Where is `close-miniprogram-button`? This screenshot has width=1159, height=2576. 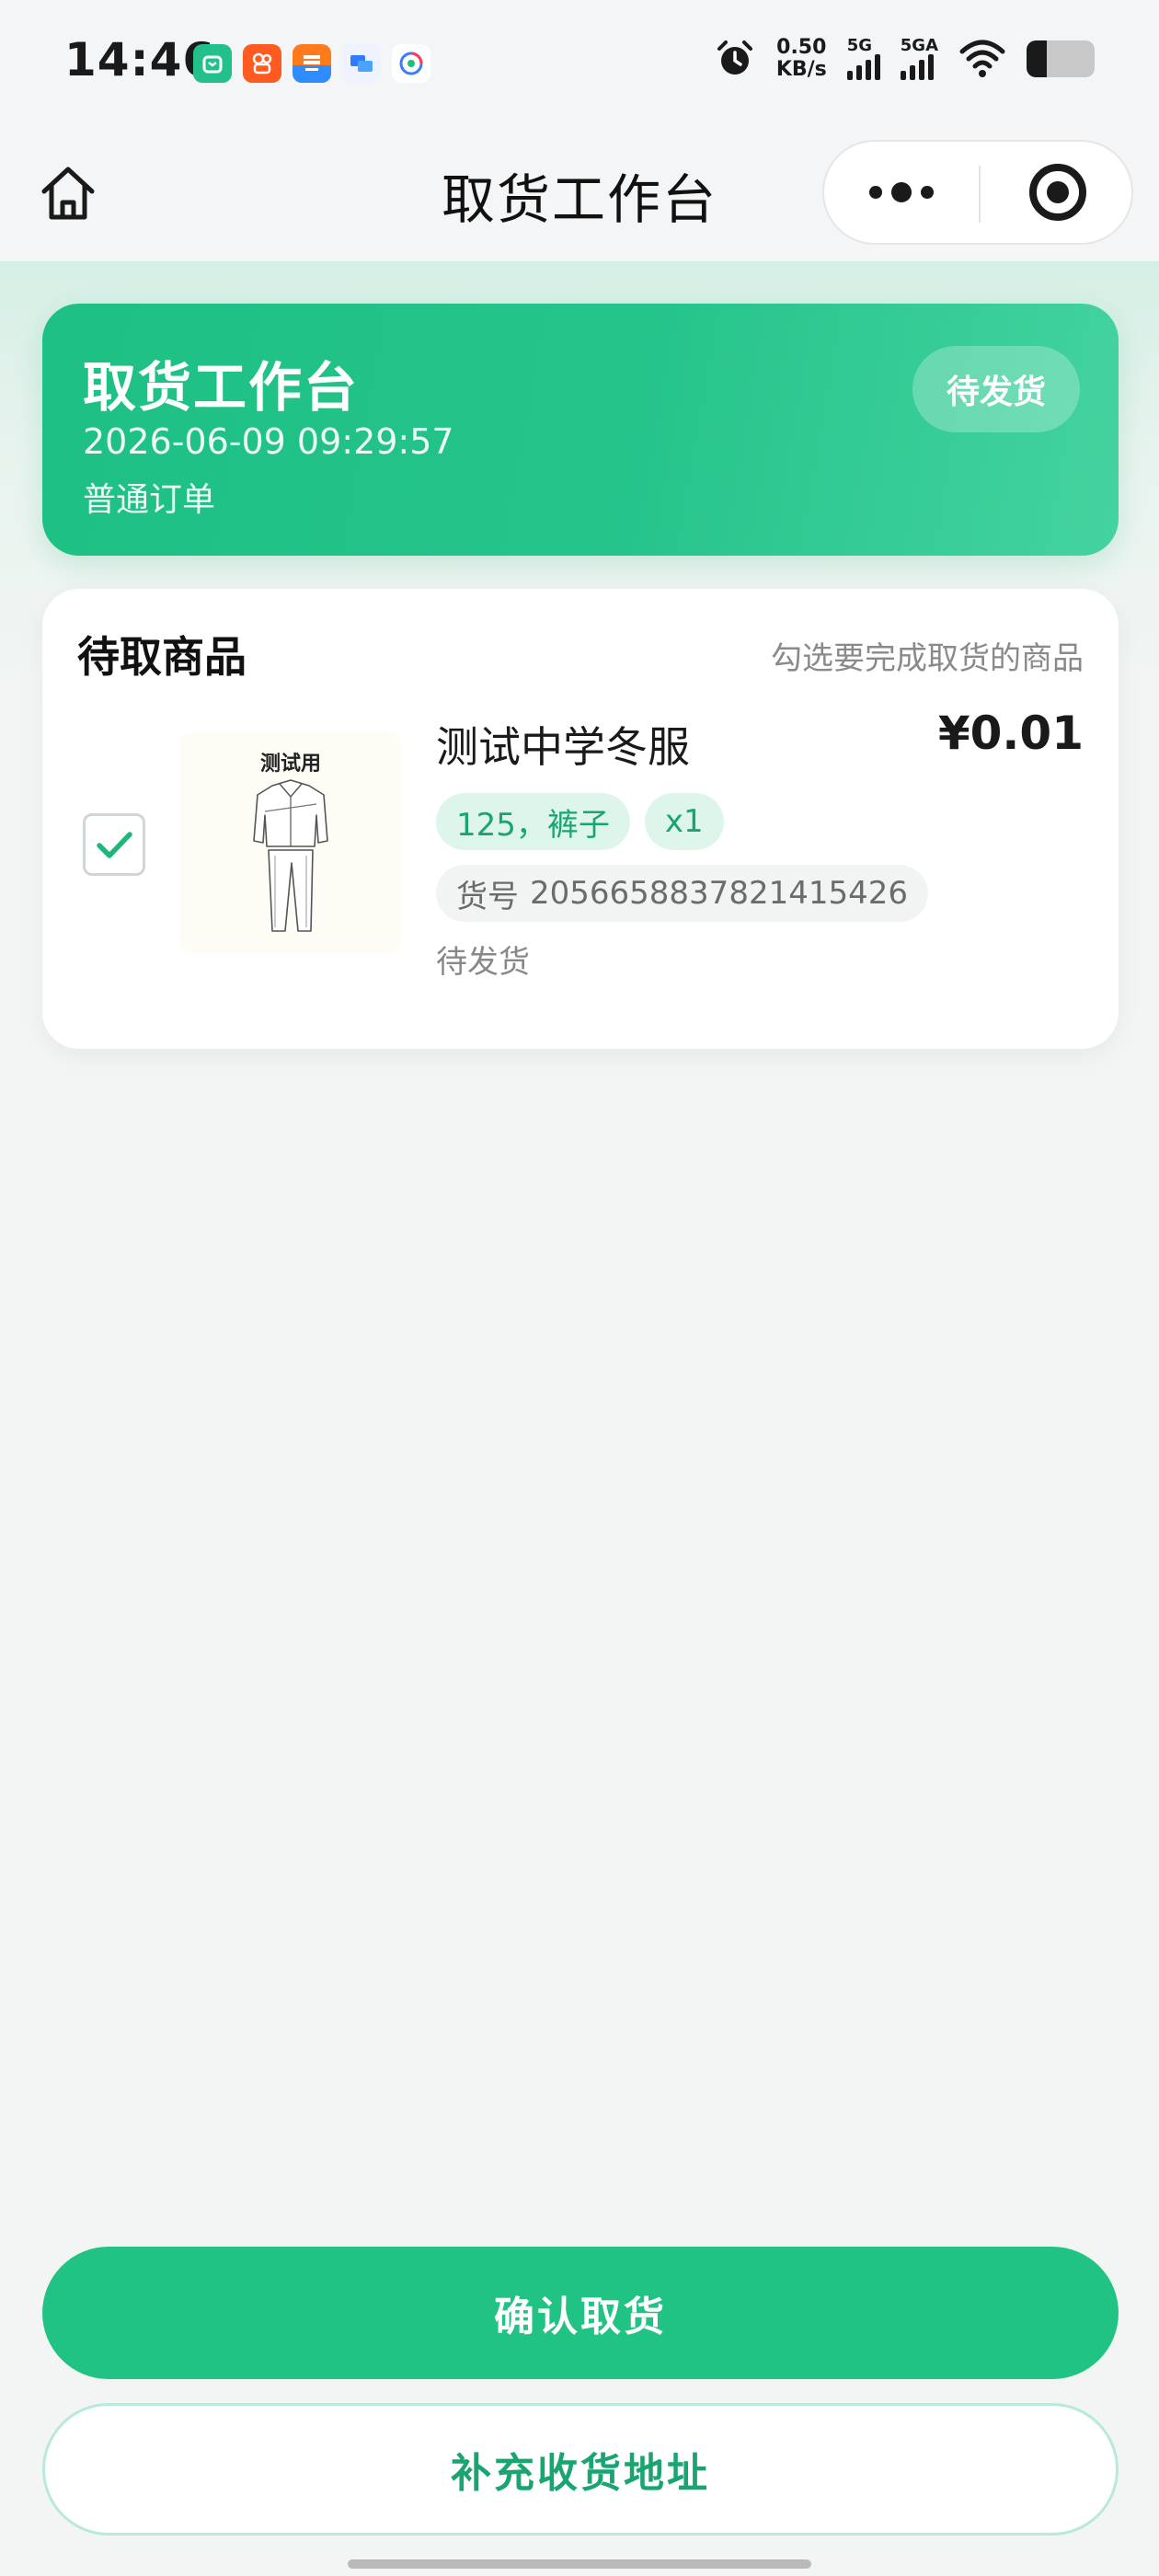 close-miniprogram-button is located at coordinates (1058, 192).